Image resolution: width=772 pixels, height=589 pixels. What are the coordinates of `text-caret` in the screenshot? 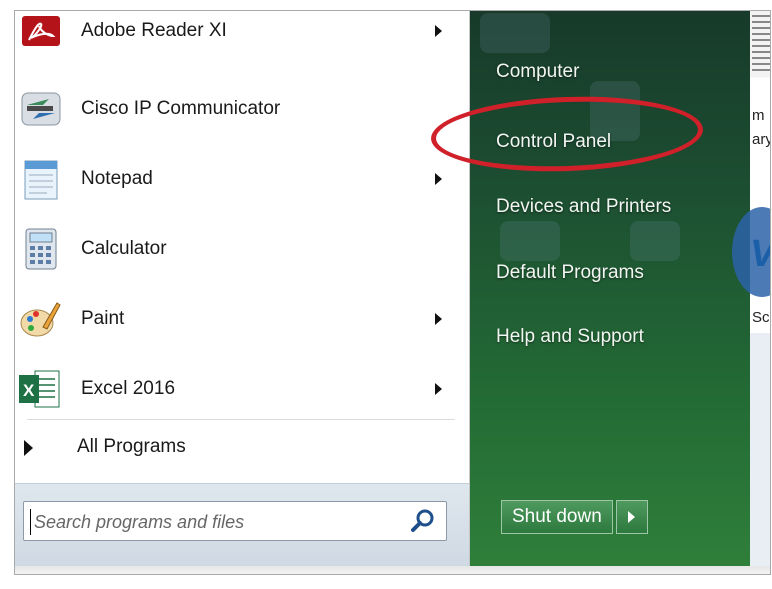 It's located at (30, 522).